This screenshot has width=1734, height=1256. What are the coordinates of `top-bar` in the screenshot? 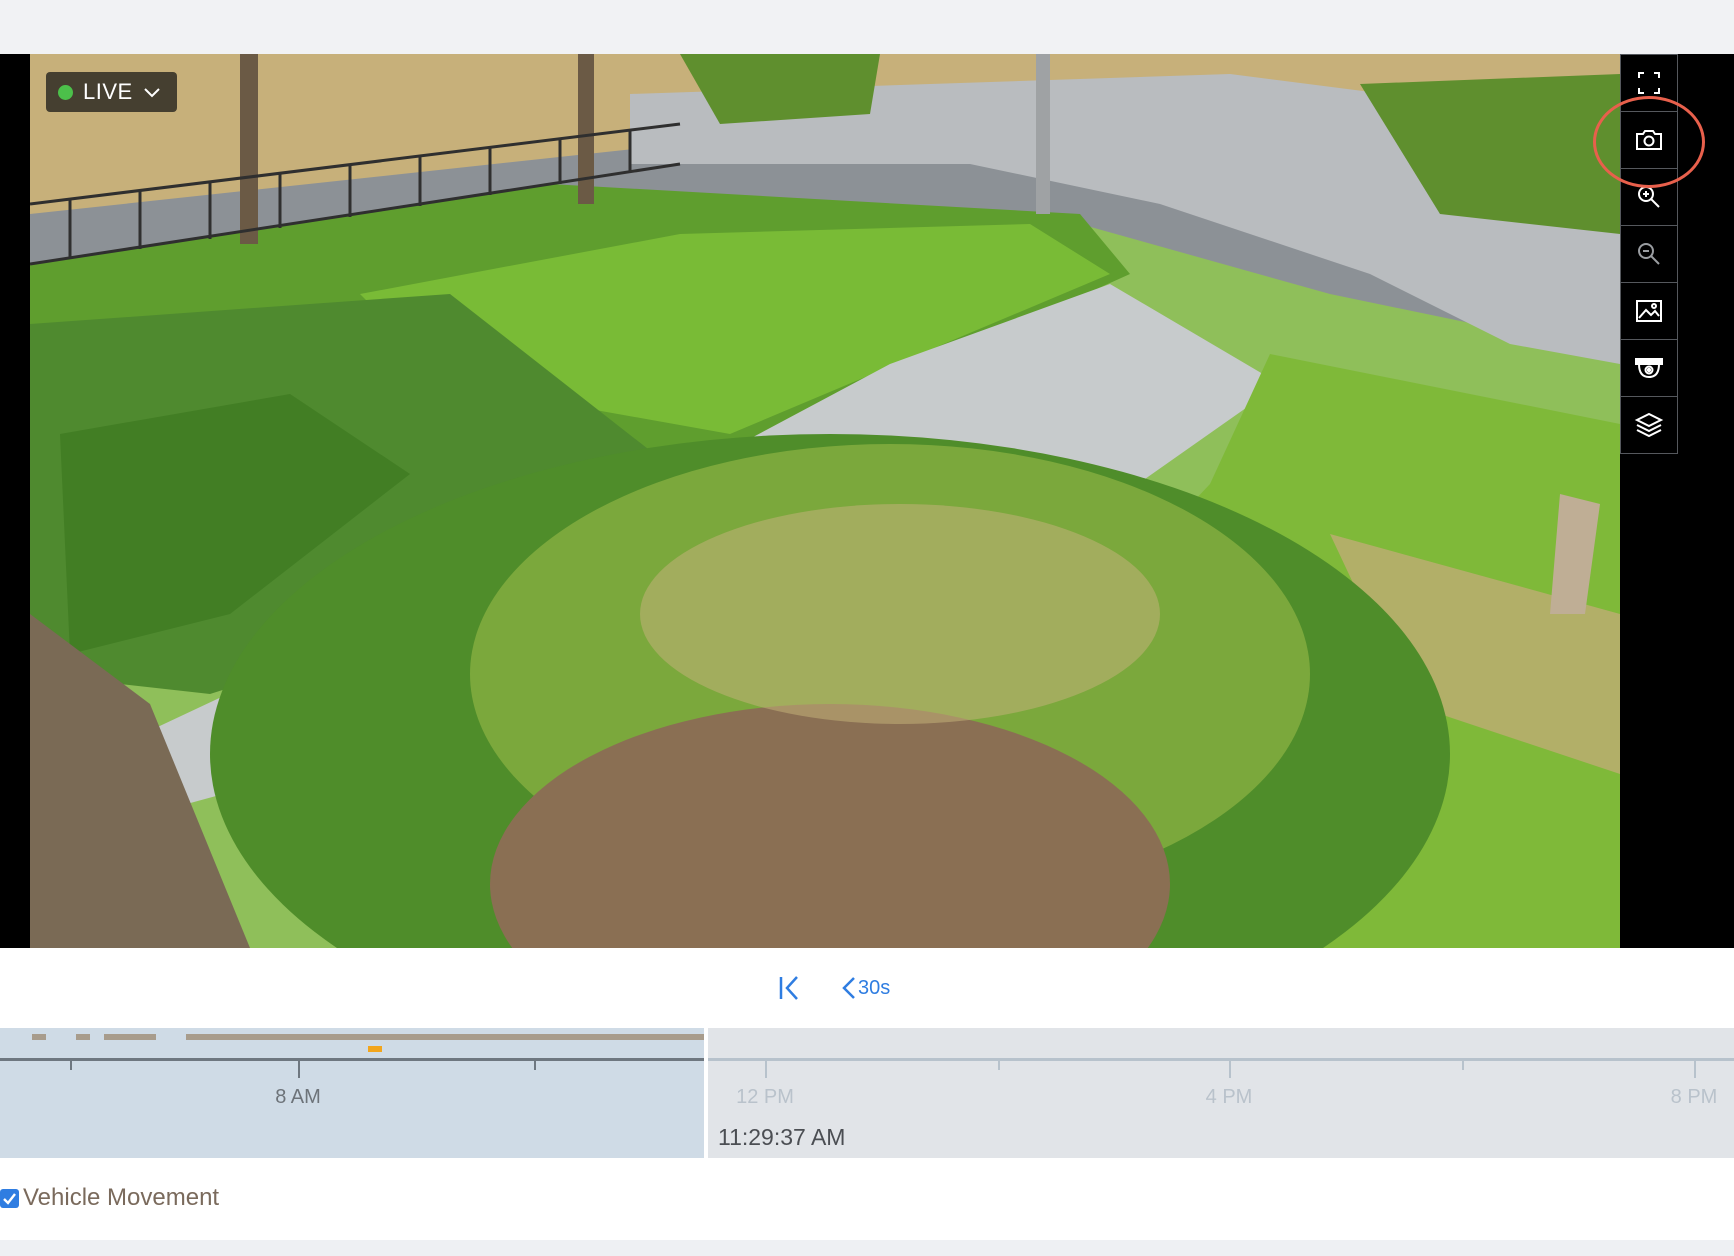 It's located at (867, 27).